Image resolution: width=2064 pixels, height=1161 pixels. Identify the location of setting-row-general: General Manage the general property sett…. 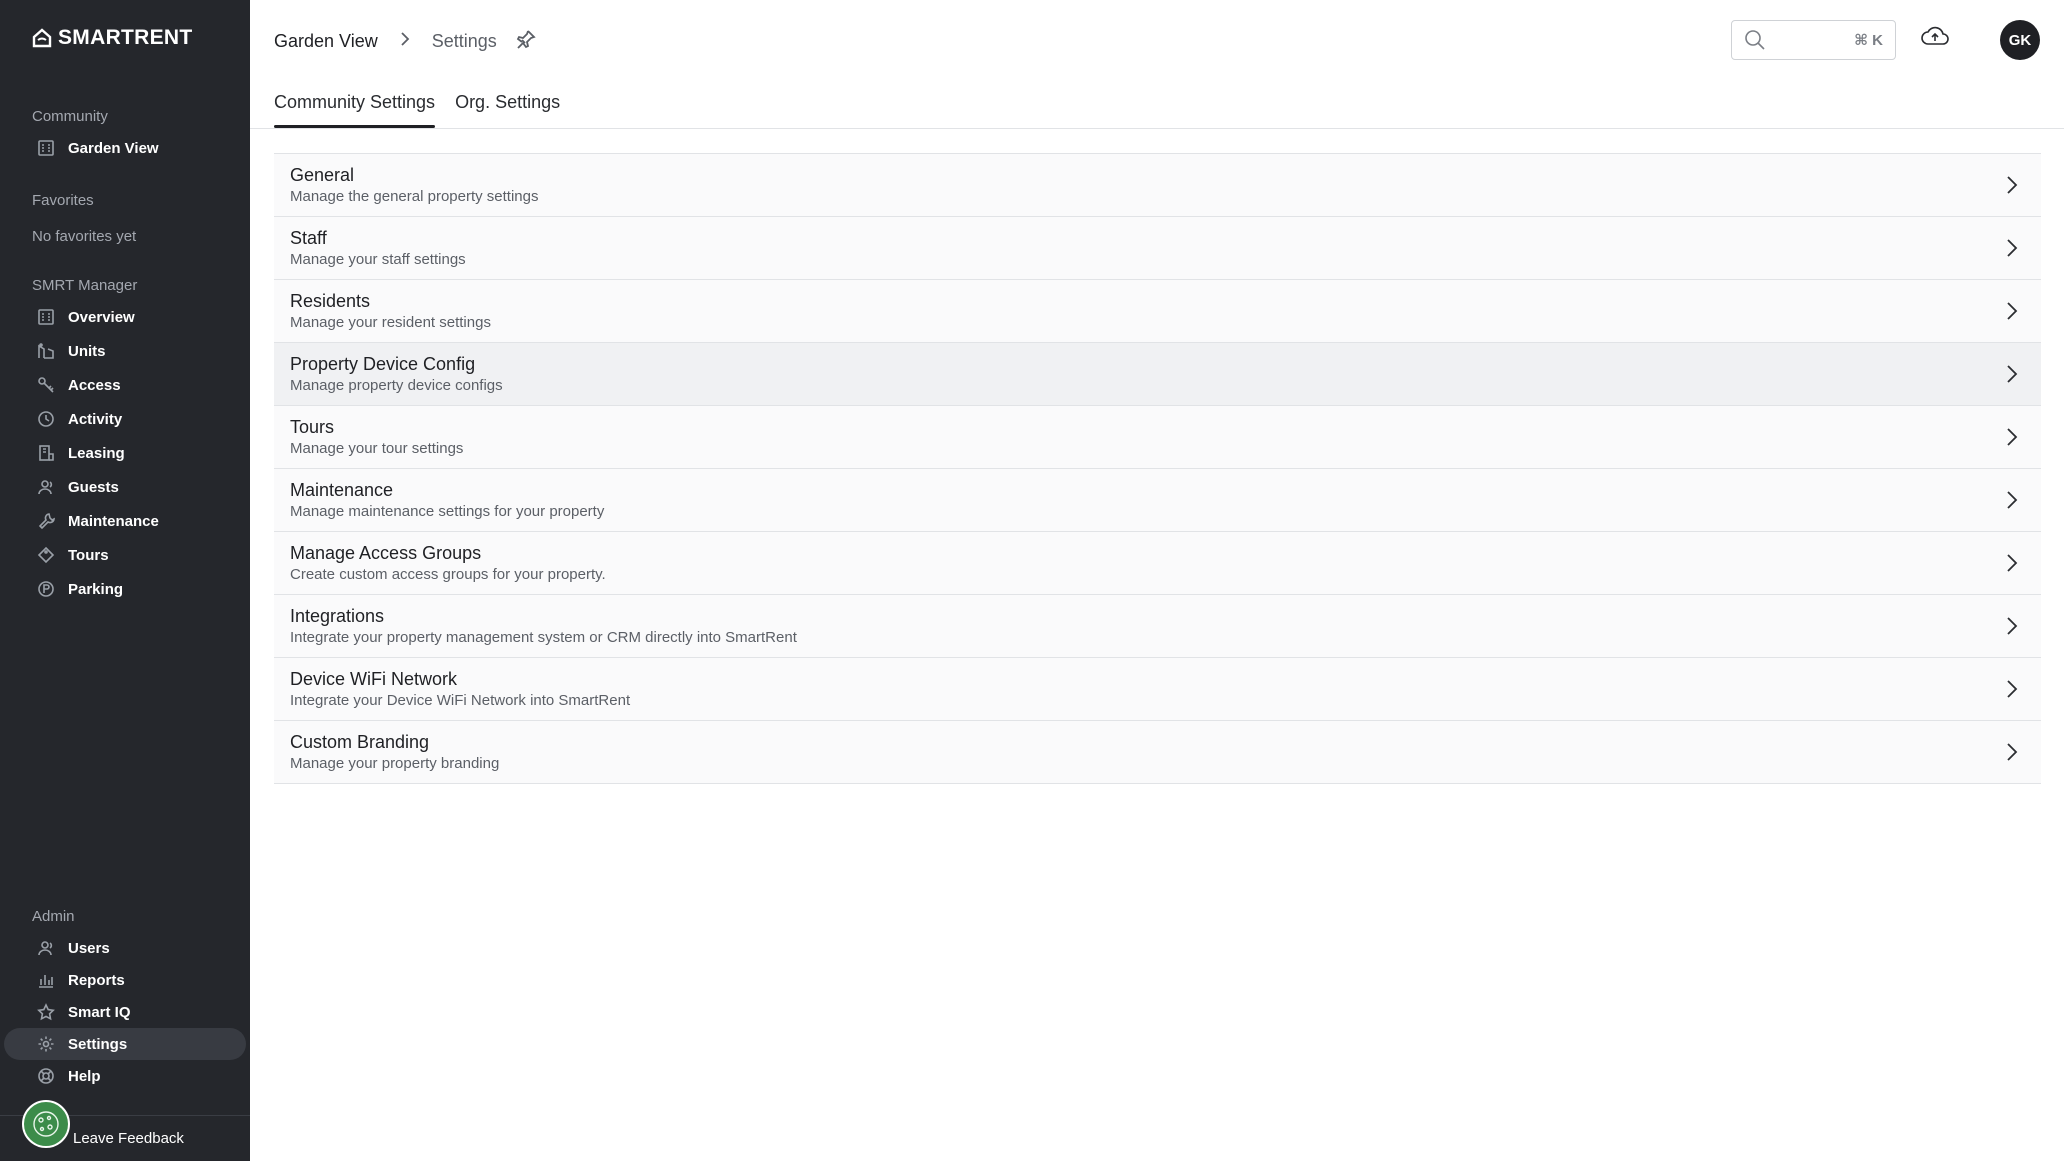
(1157, 185).